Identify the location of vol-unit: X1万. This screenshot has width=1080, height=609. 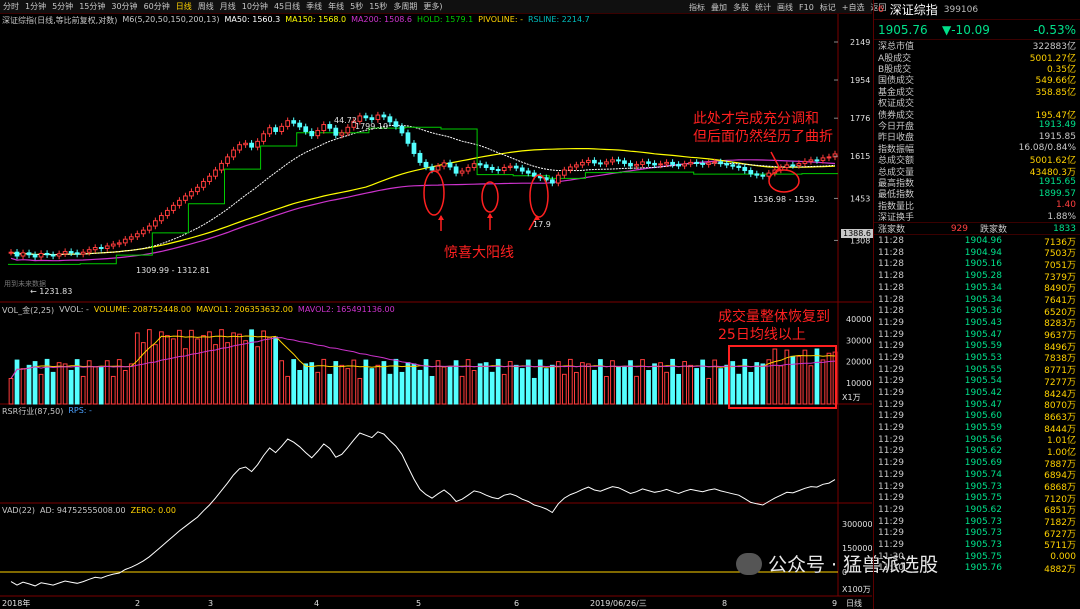
(851, 397).